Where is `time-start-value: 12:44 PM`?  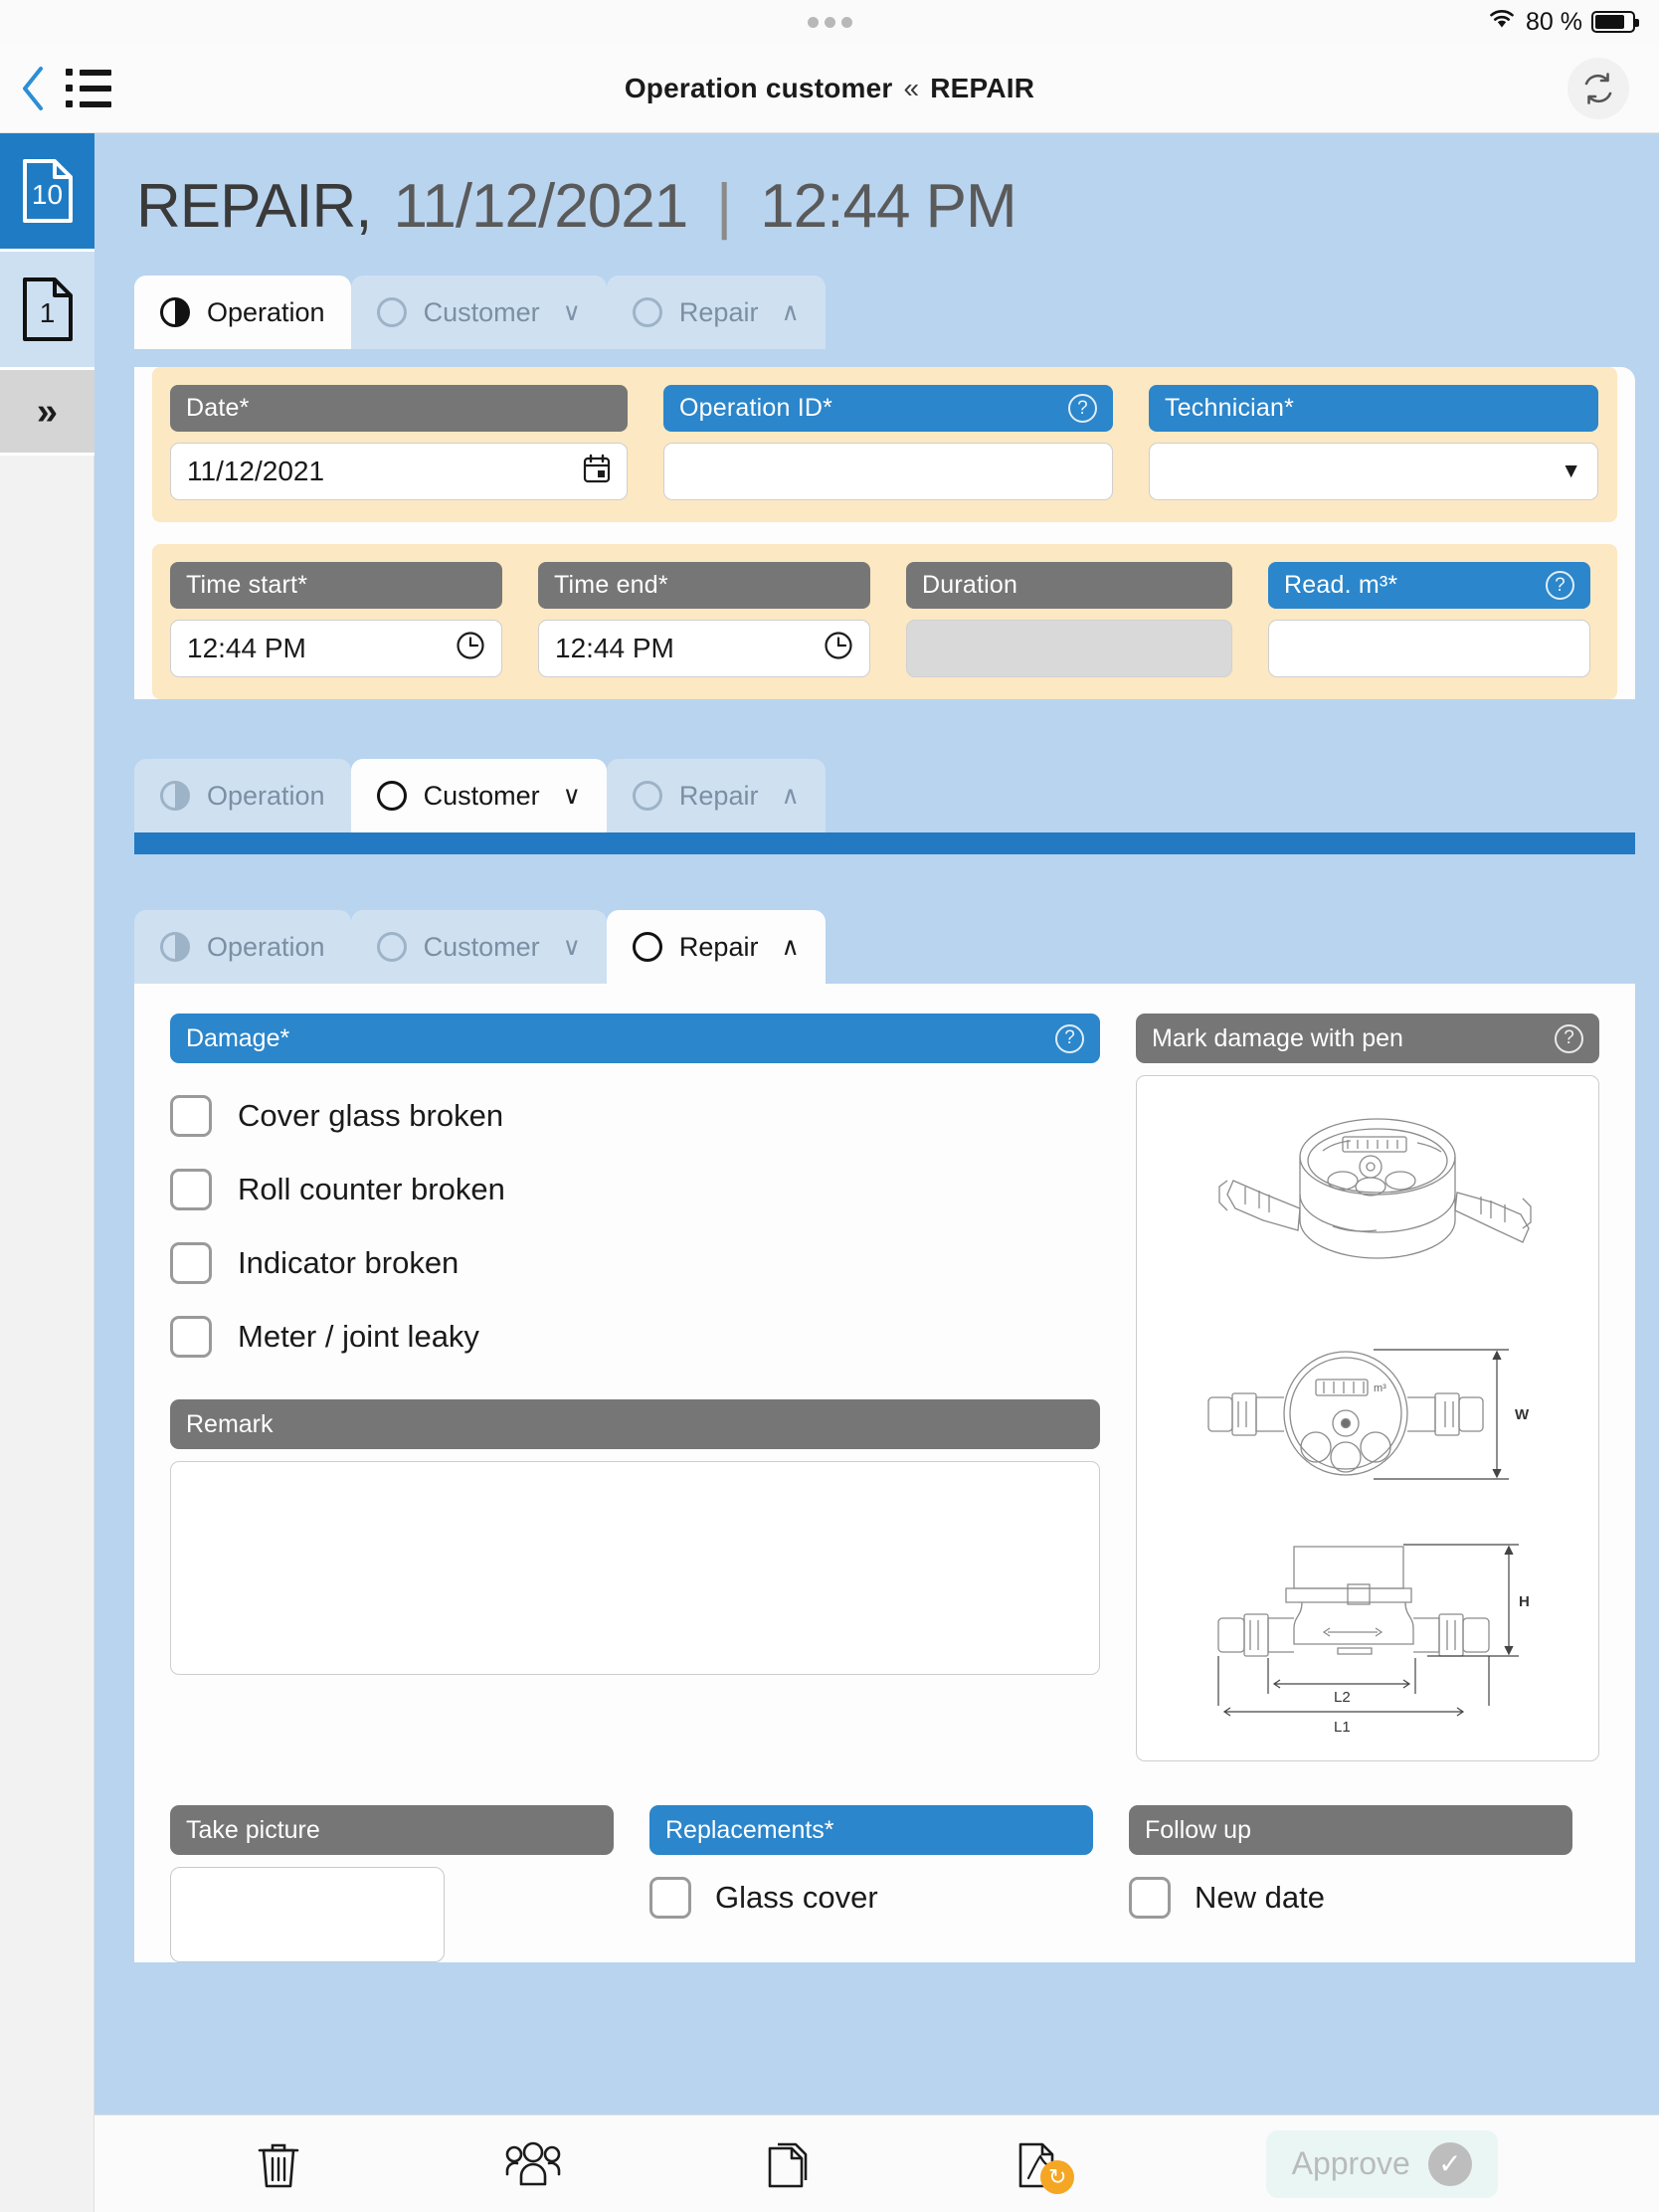
time-start-value: 12:44 PM is located at coordinates (246, 648).